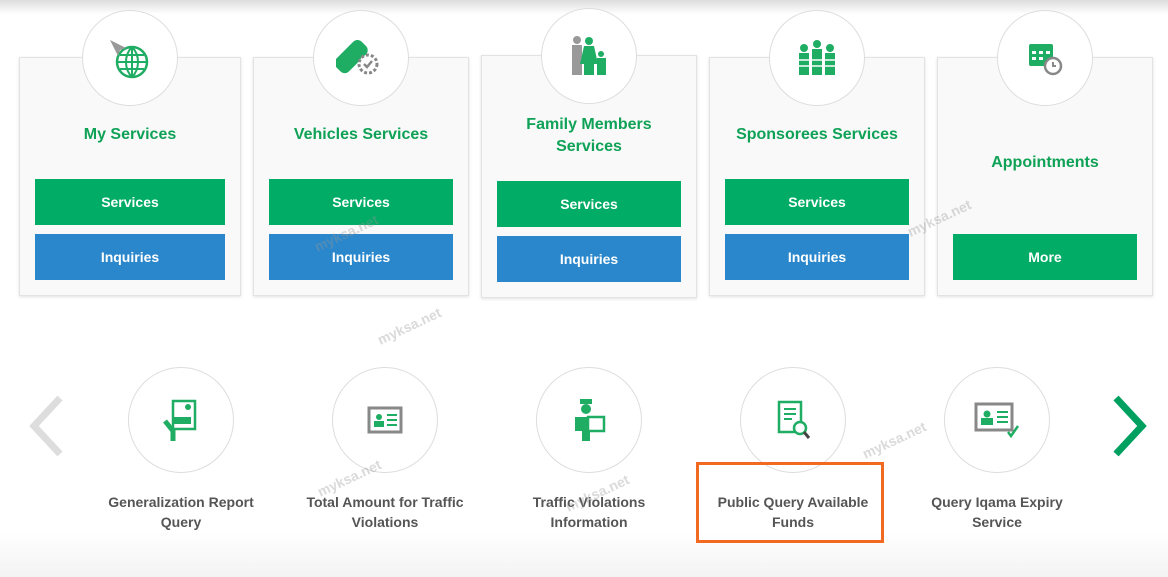  What do you see at coordinates (1045, 257) in the screenshot?
I see `more-button: More` at bounding box center [1045, 257].